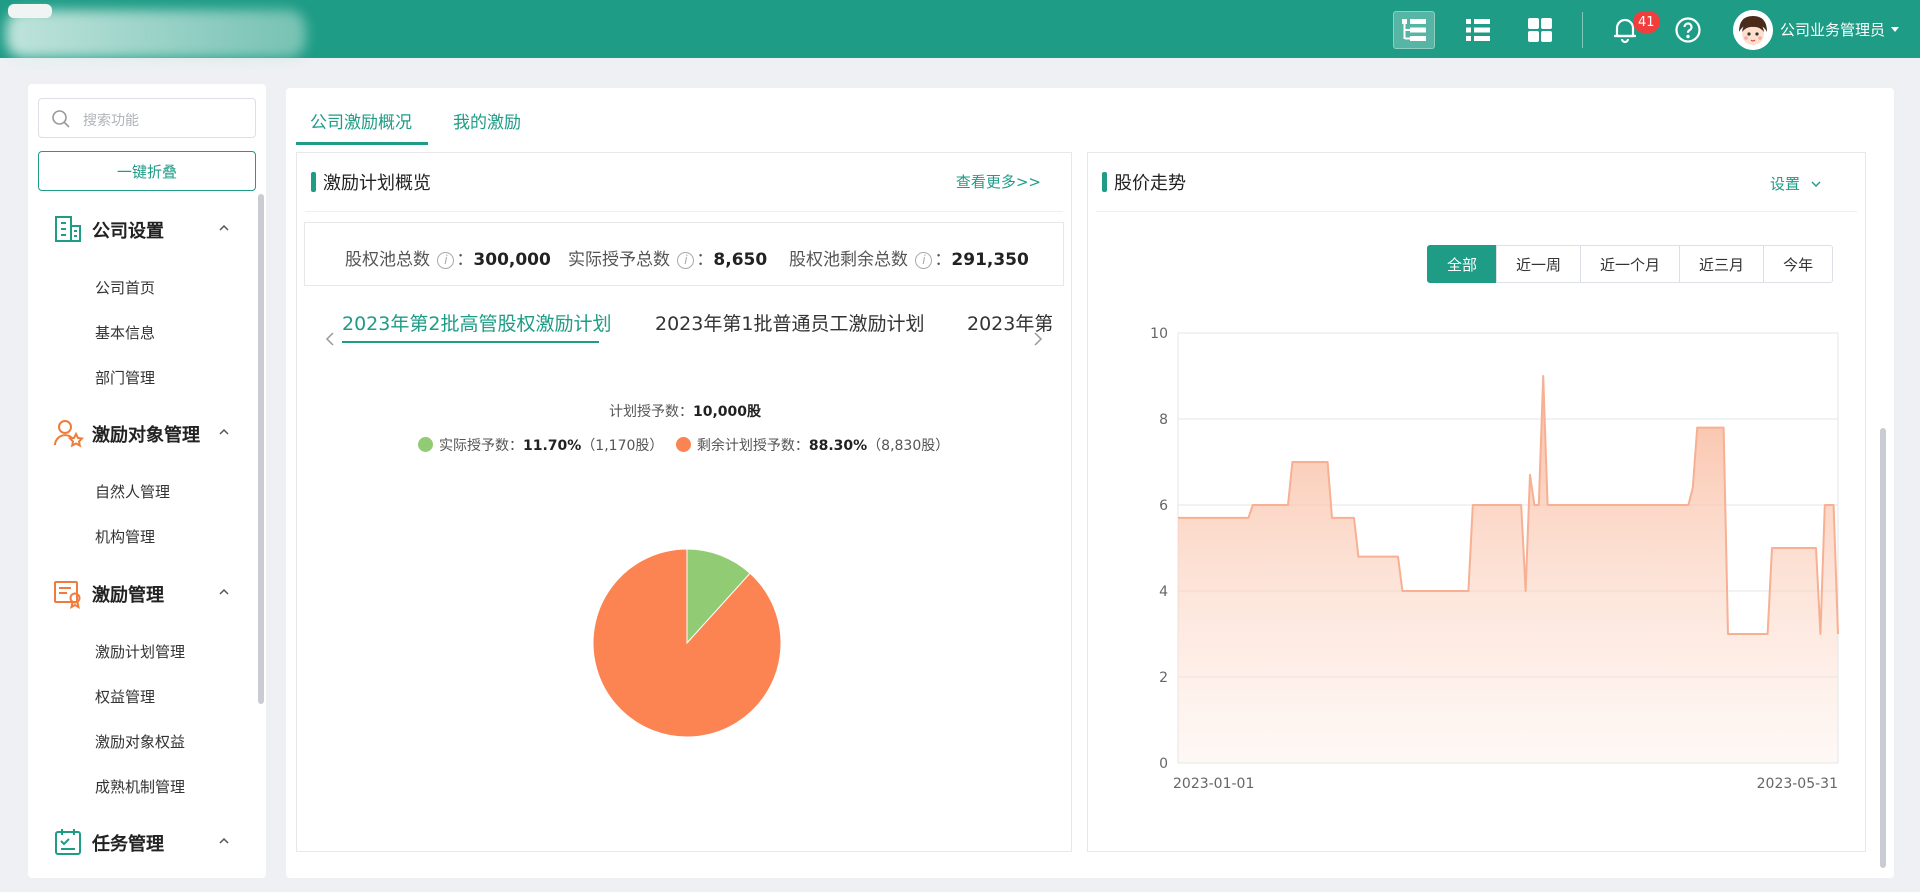 Image resolution: width=1920 pixels, height=892 pixels. What do you see at coordinates (1540, 30) in the screenshot?
I see `grid-view-icon` at bounding box center [1540, 30].